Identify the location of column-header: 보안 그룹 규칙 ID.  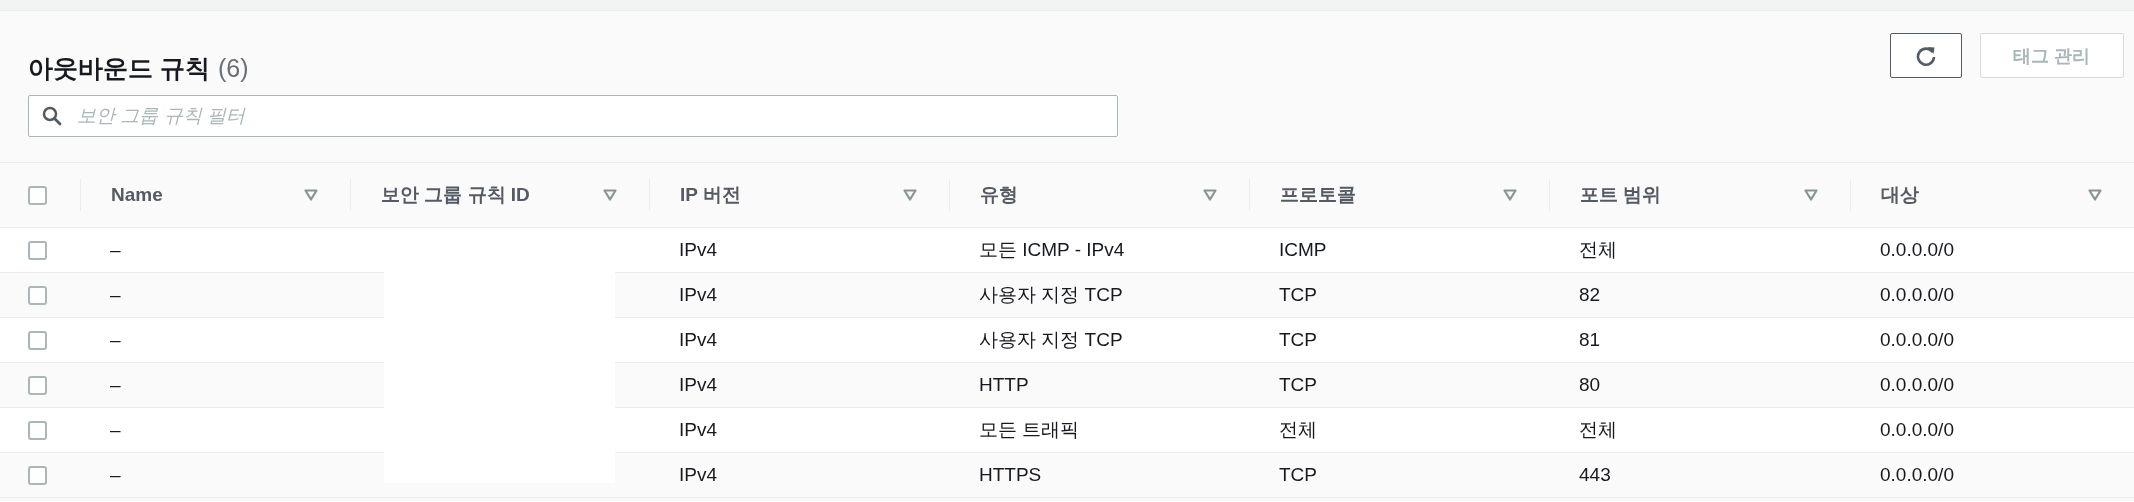
(455, 195).